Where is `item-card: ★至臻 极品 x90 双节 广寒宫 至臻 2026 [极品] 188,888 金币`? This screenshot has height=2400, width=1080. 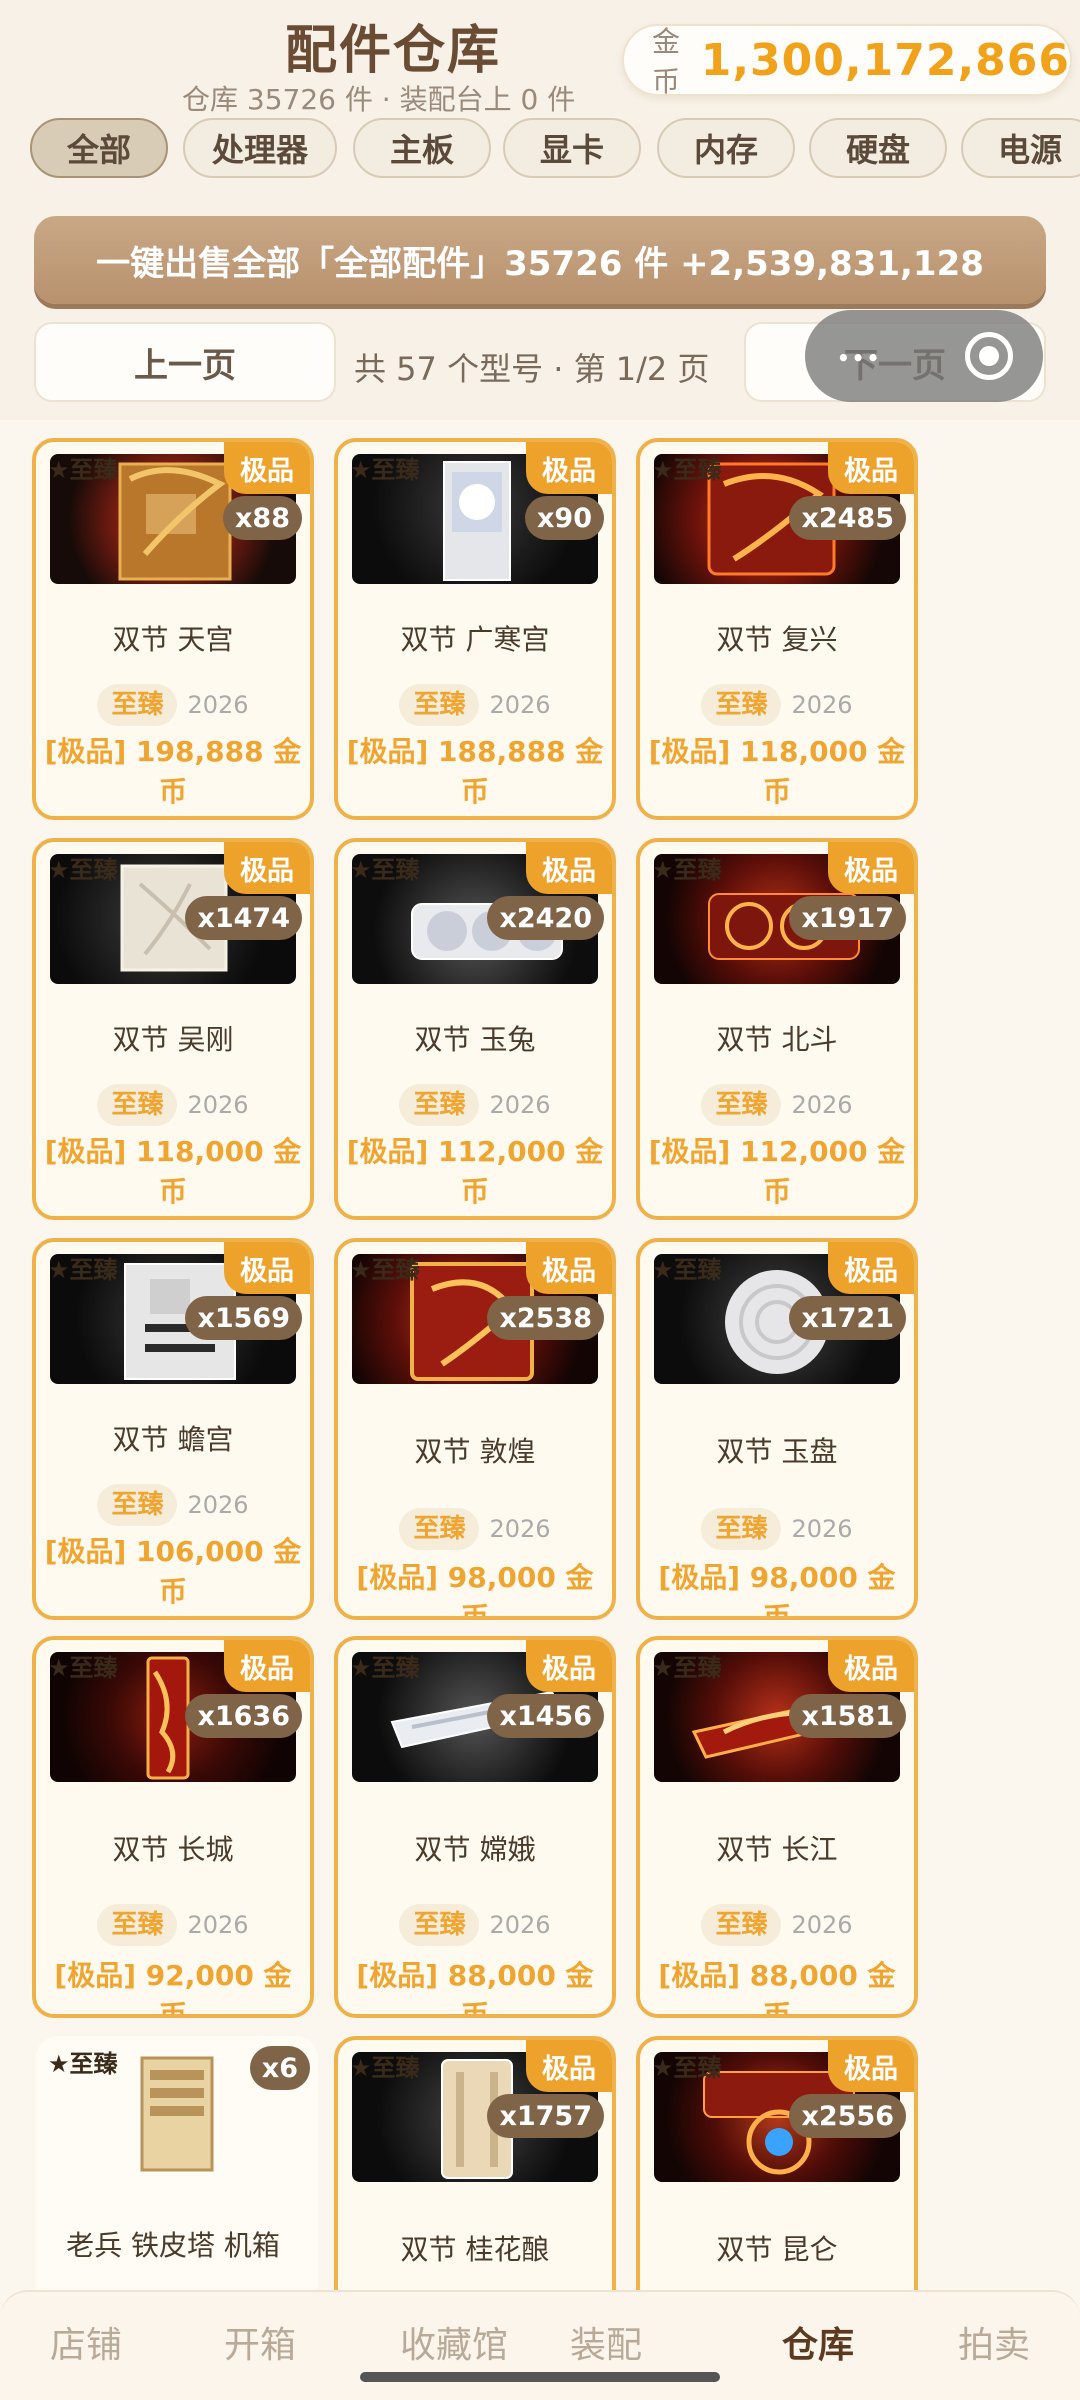 item-card: ★至臻 极品 x90 双节 广寒宫 至臻 2026 [极品] 188,888 金币 is located at coordinates (475, 629).